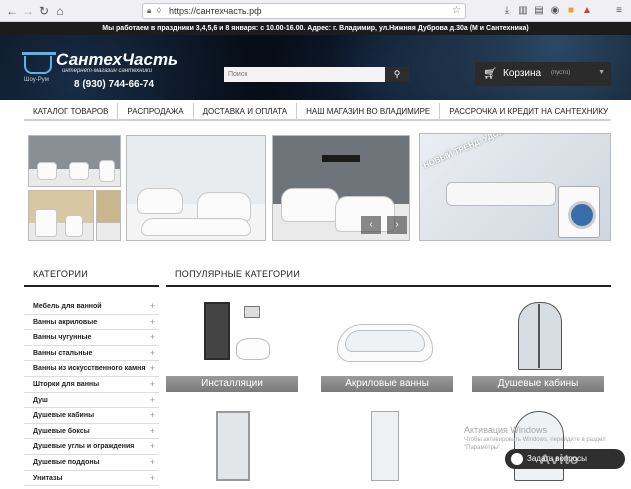 This screenshot has width=631, height=489. I want to click on extension-icon: ■, so click(571, 11).